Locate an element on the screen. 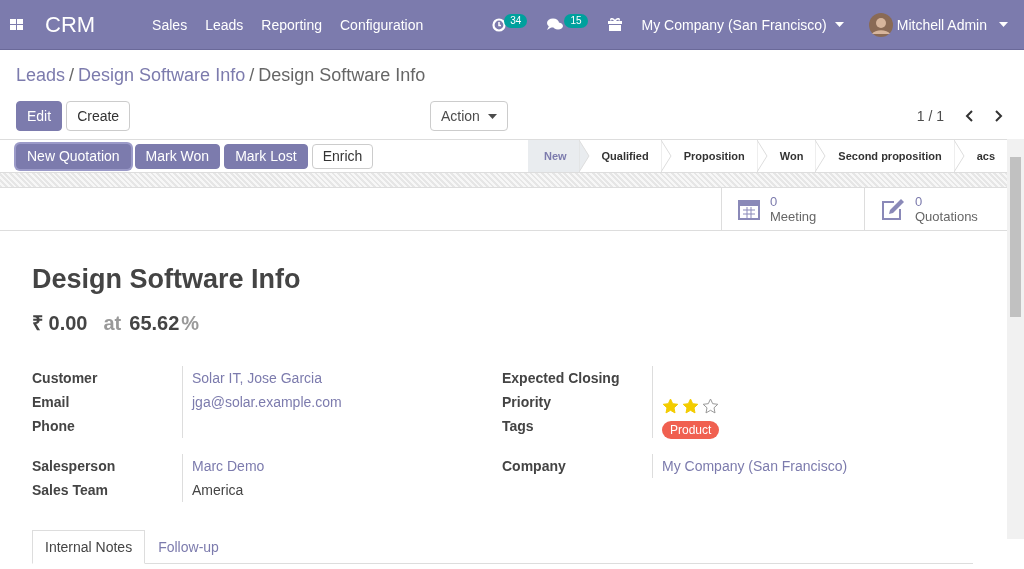 The width and height of the screenshot is (1024, 569). clock-icon is located at coordinates (499, 24).